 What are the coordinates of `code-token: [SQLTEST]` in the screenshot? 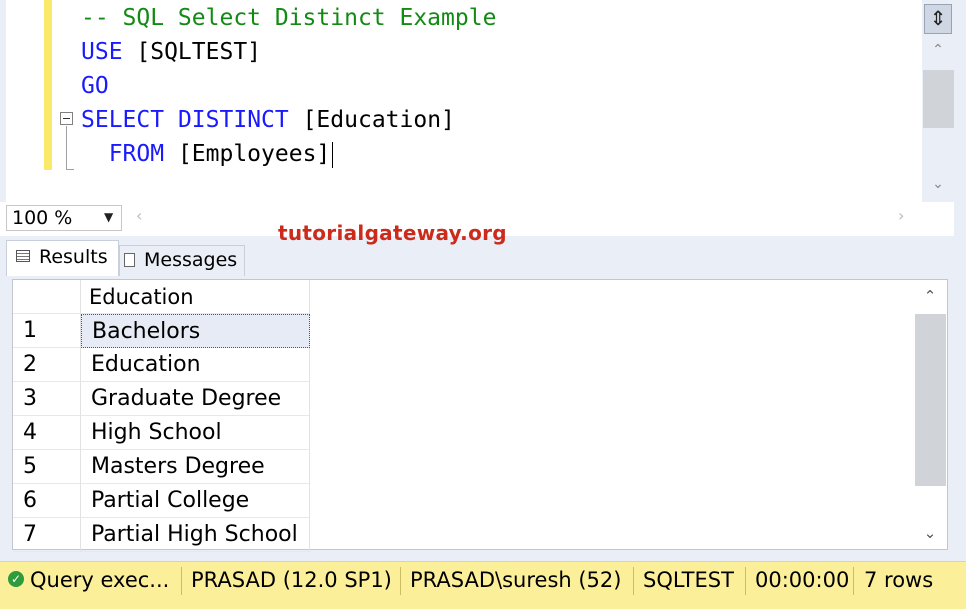 It's located at (192, 52).